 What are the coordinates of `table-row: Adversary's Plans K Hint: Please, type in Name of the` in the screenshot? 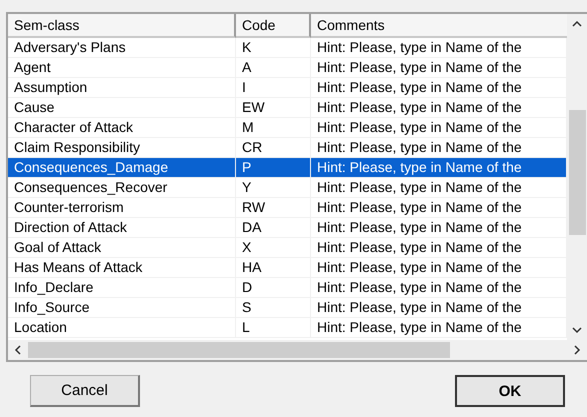 It's located at (287, 48).